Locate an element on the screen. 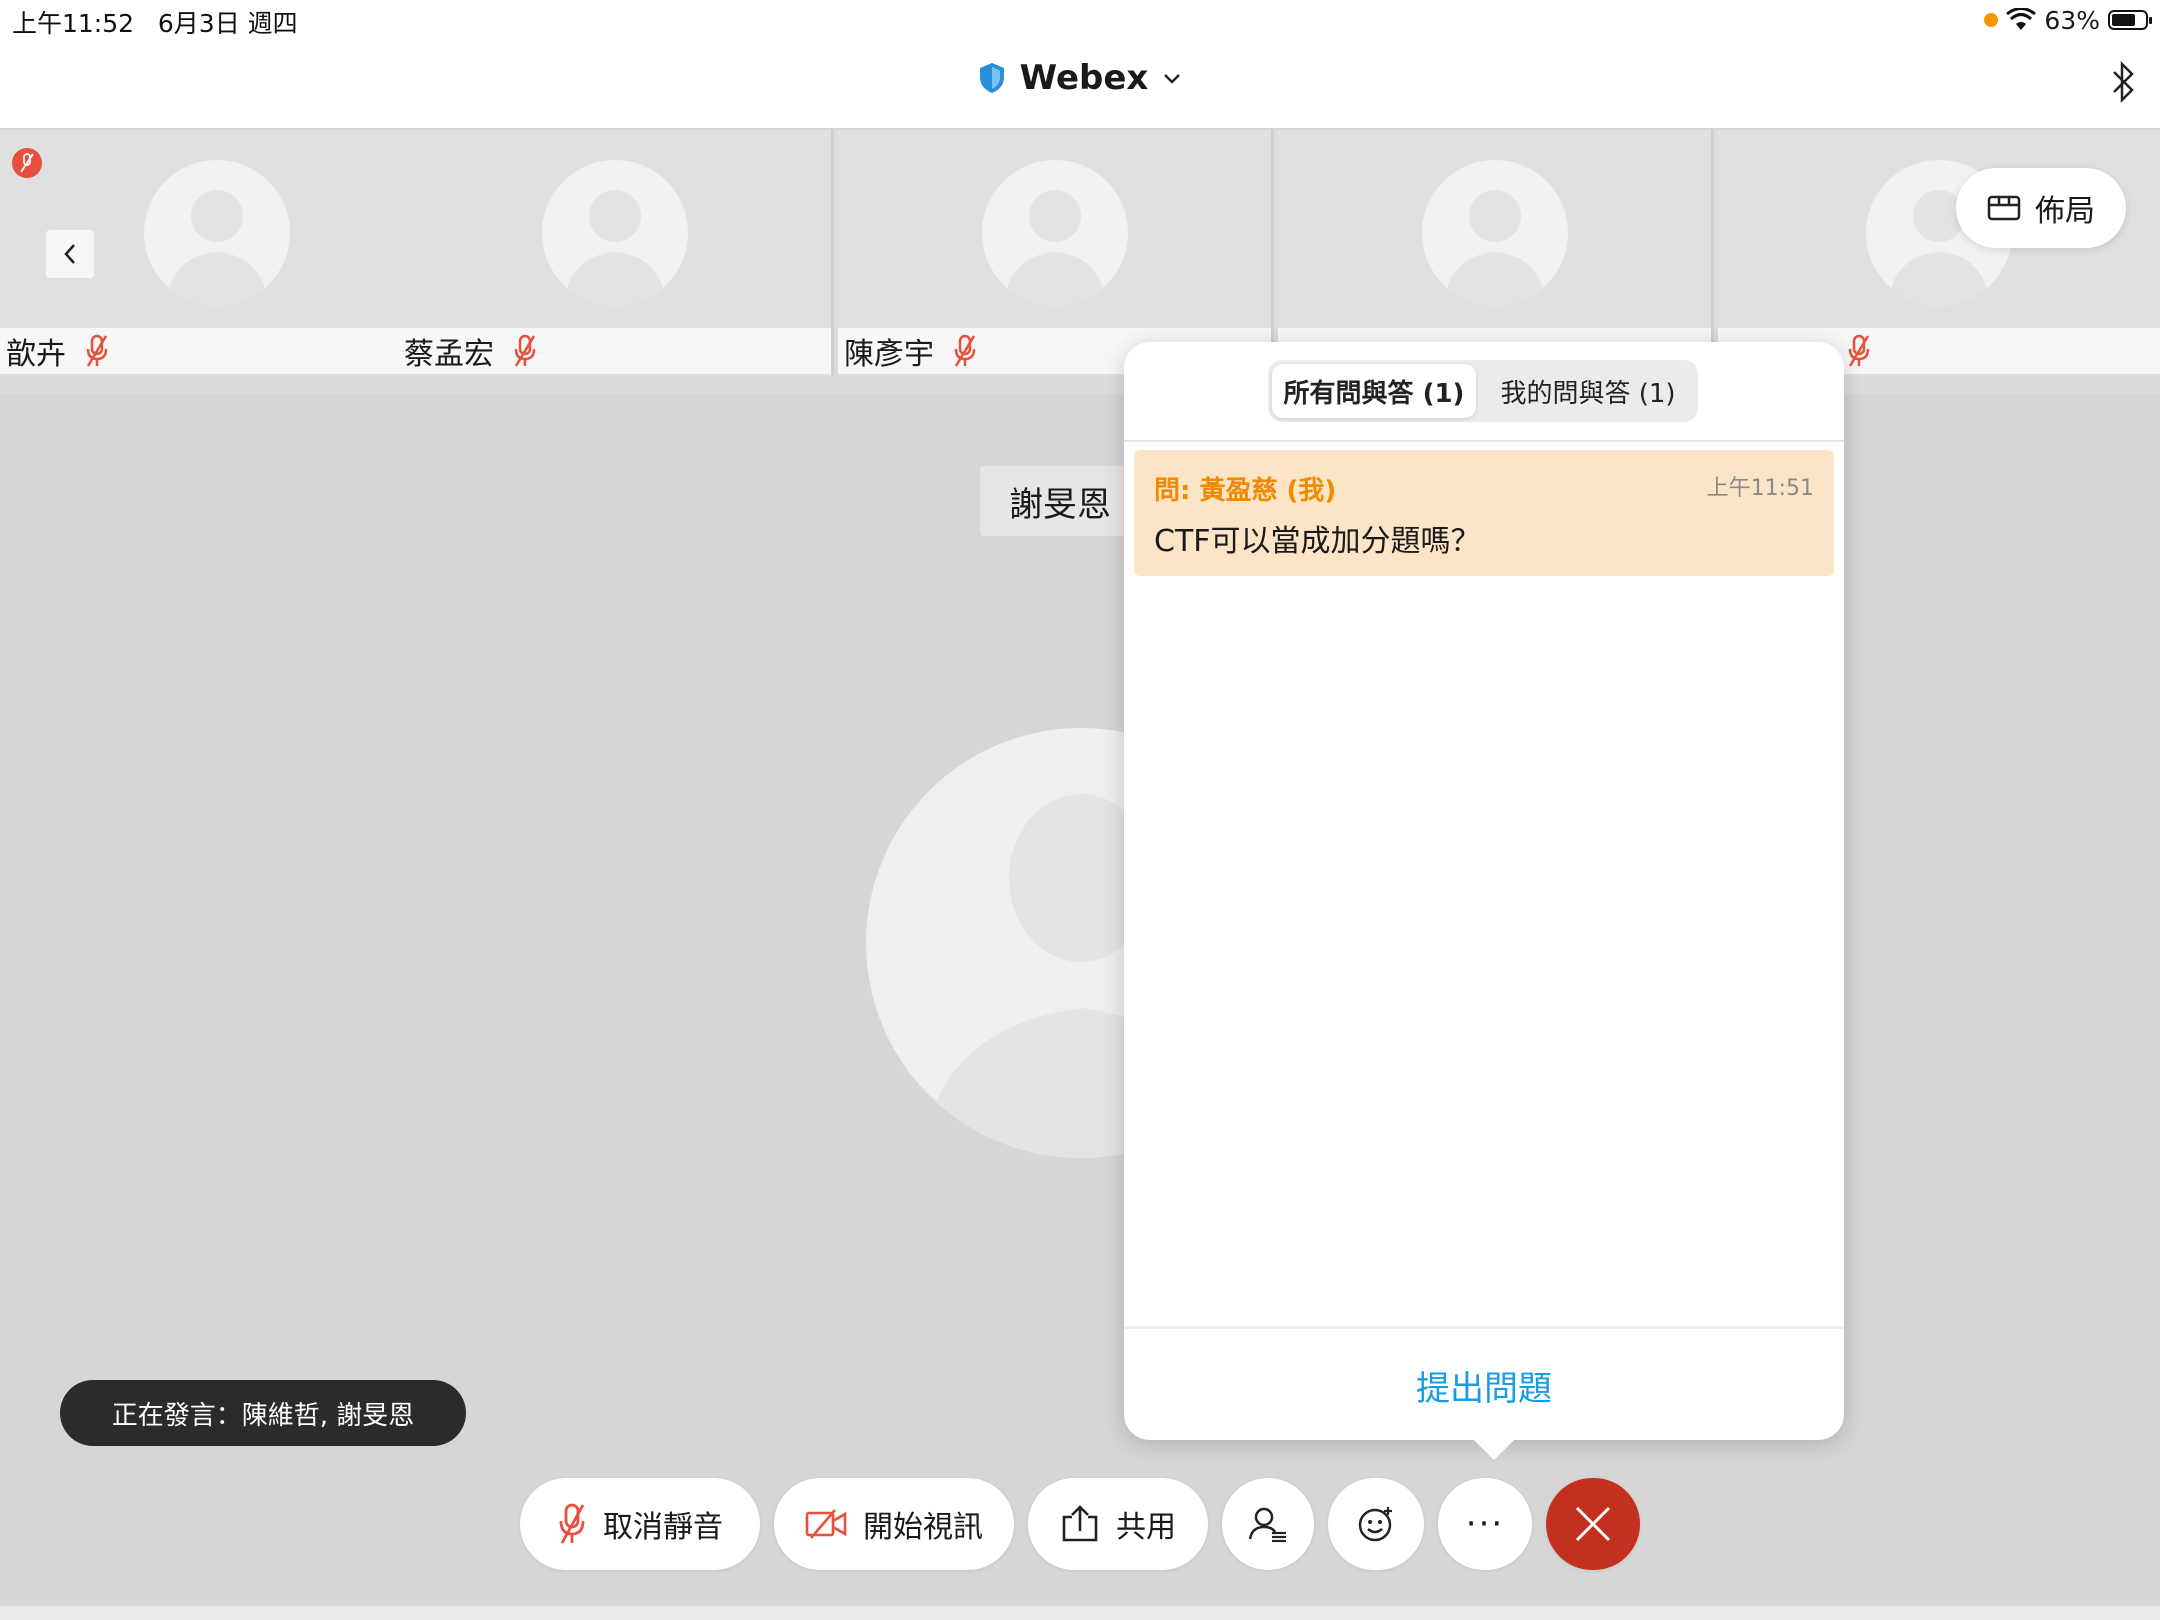 This screenshot has width=2160, height=1620. status-time: 上午11:52 is located at coordinates (73, 23).